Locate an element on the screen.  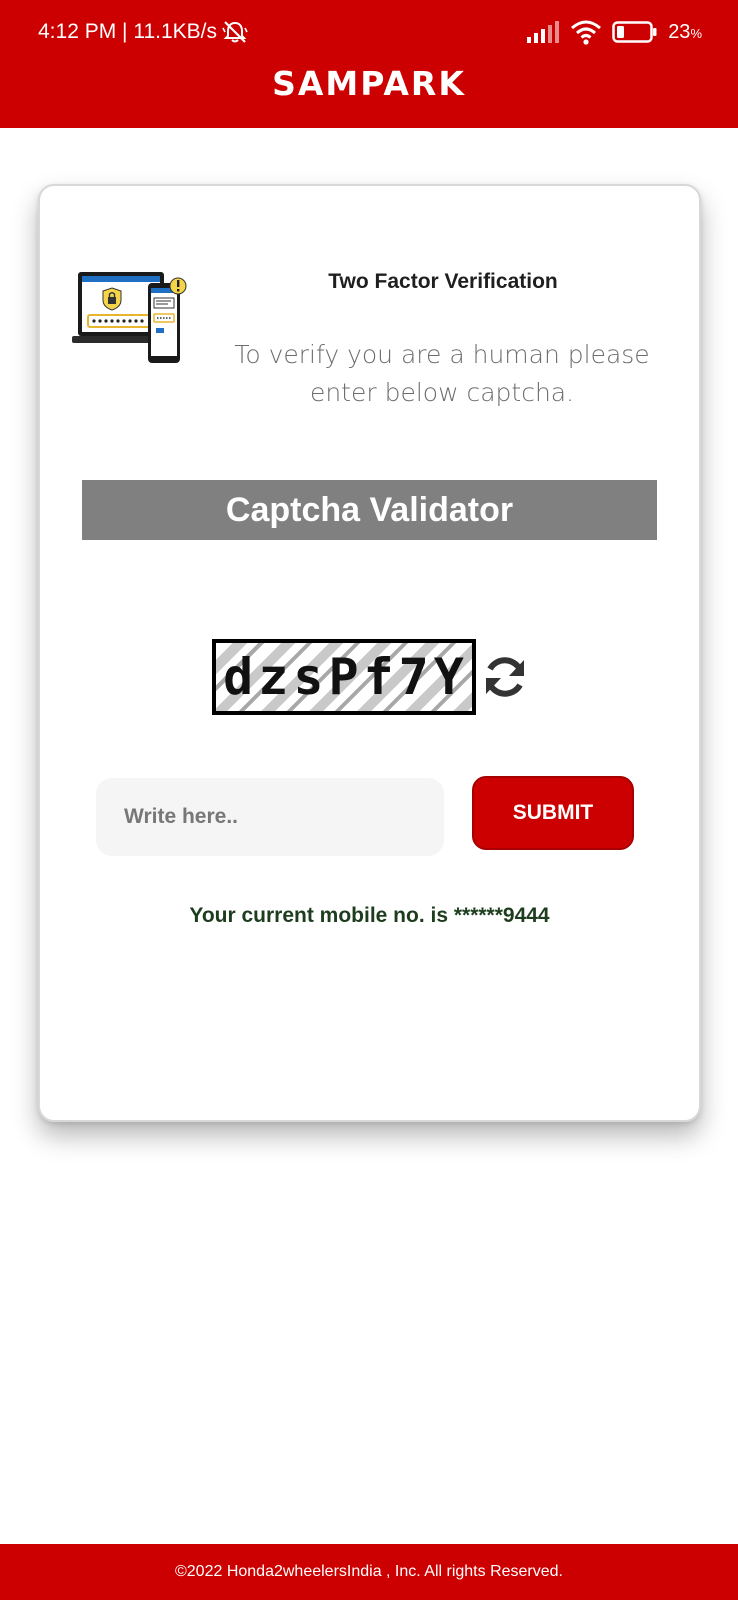
captcha-row: dzsPf7Y is located at coordinates (371, 677).